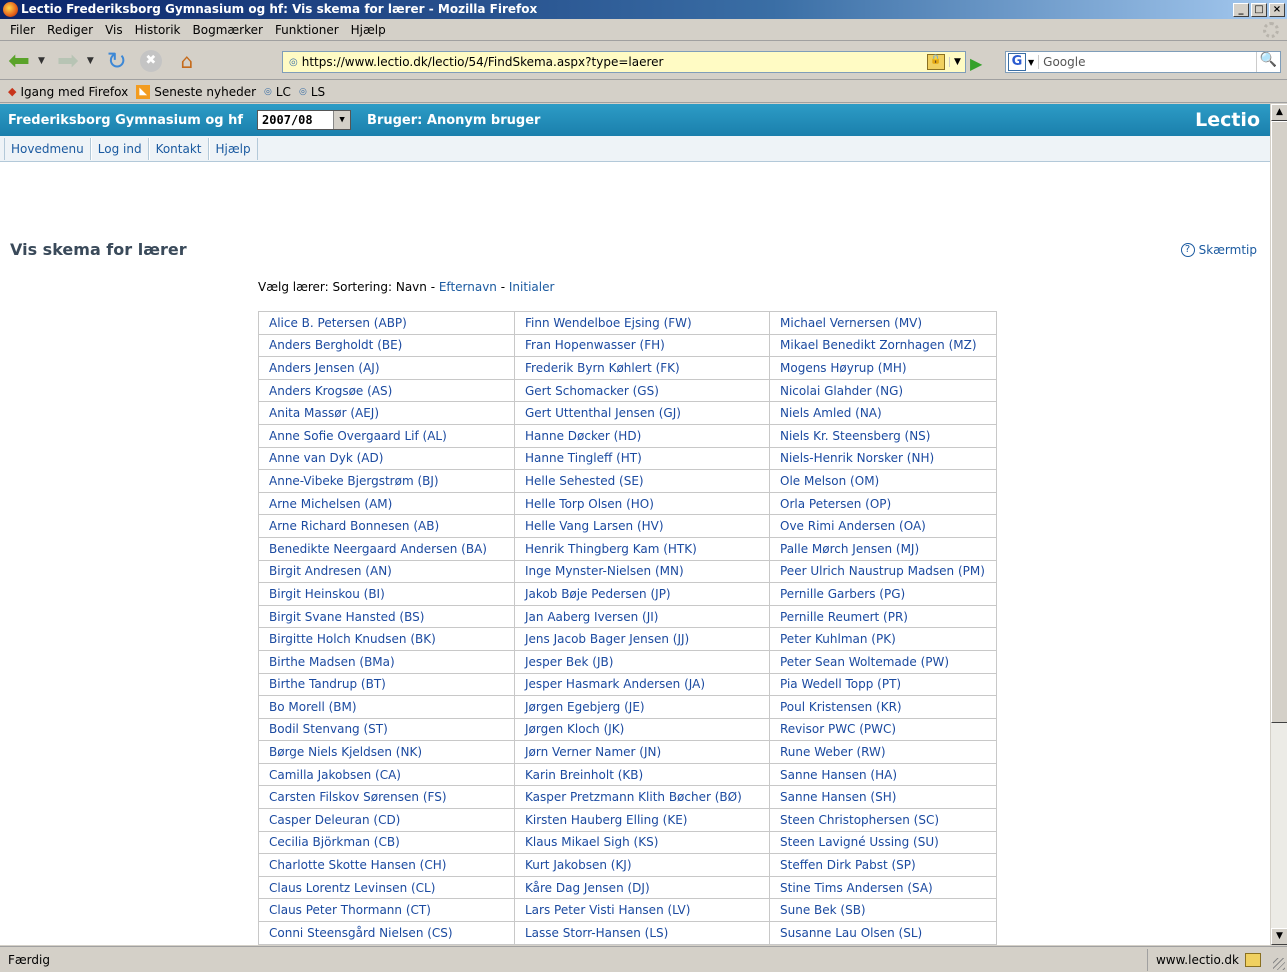  I want to click on teacher-link: Orla Petersen (OP), so click(883, 503).